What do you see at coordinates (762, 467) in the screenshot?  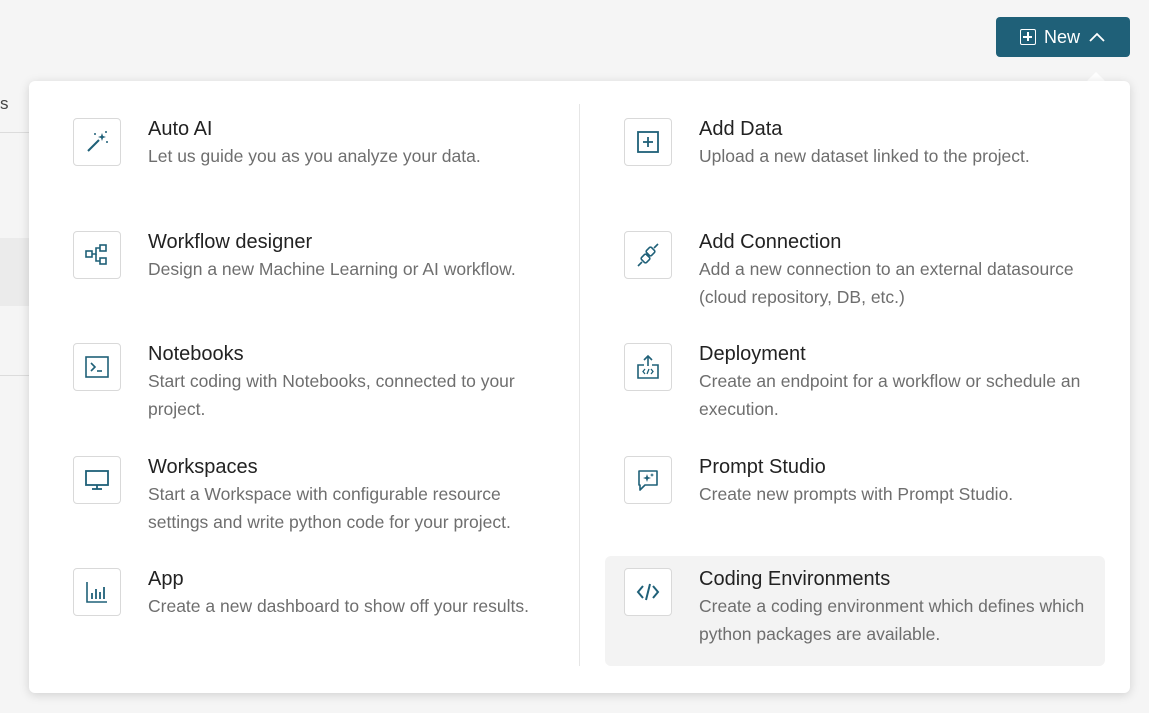 I see `menu-item-title: Prompt Studio` at bounding box center [762, 467].